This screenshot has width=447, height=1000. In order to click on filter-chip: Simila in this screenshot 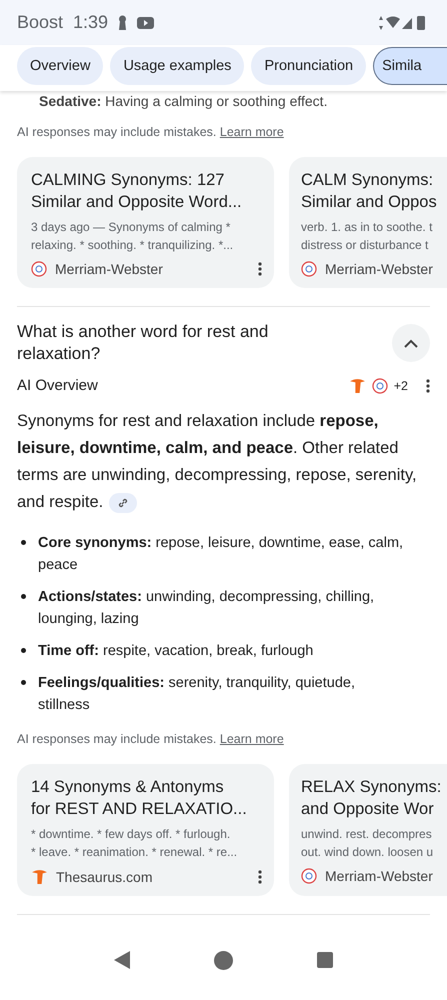, I will do `click(410, 66)`.